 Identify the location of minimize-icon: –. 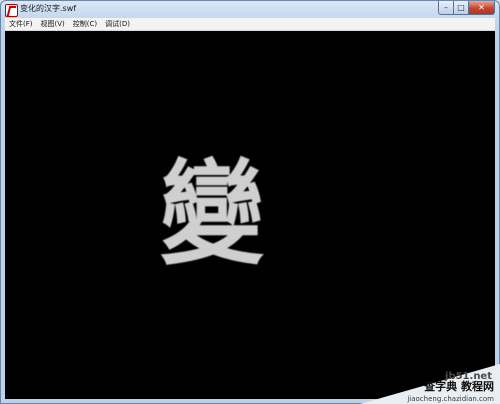
(446, 7).